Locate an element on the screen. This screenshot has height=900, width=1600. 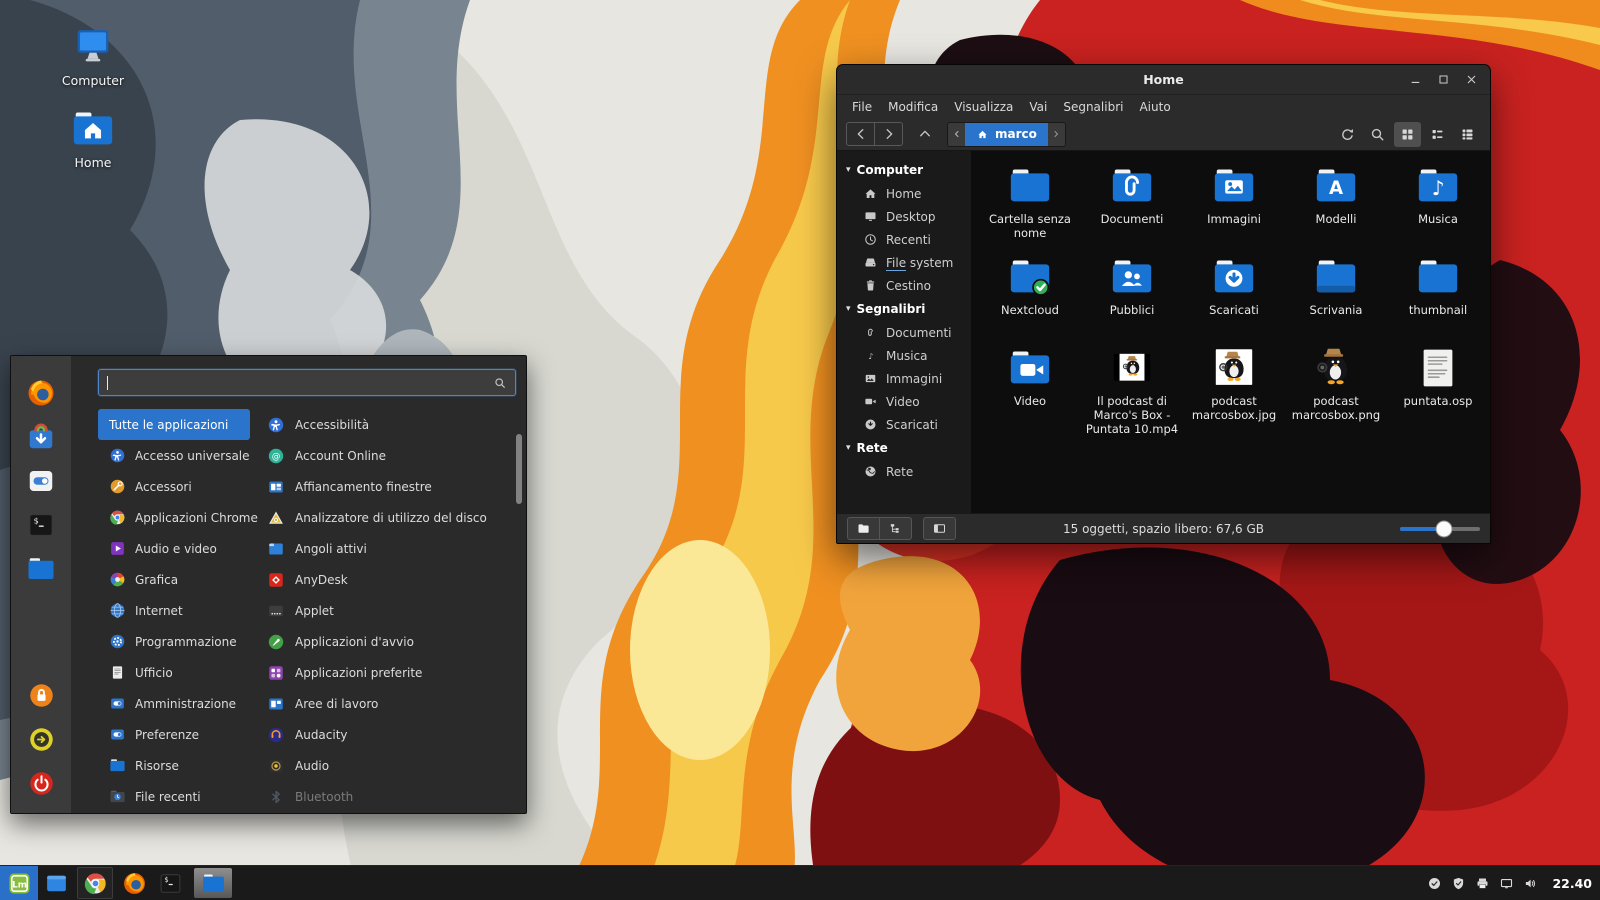
taskbar-files is located at coordinates (213, 883).